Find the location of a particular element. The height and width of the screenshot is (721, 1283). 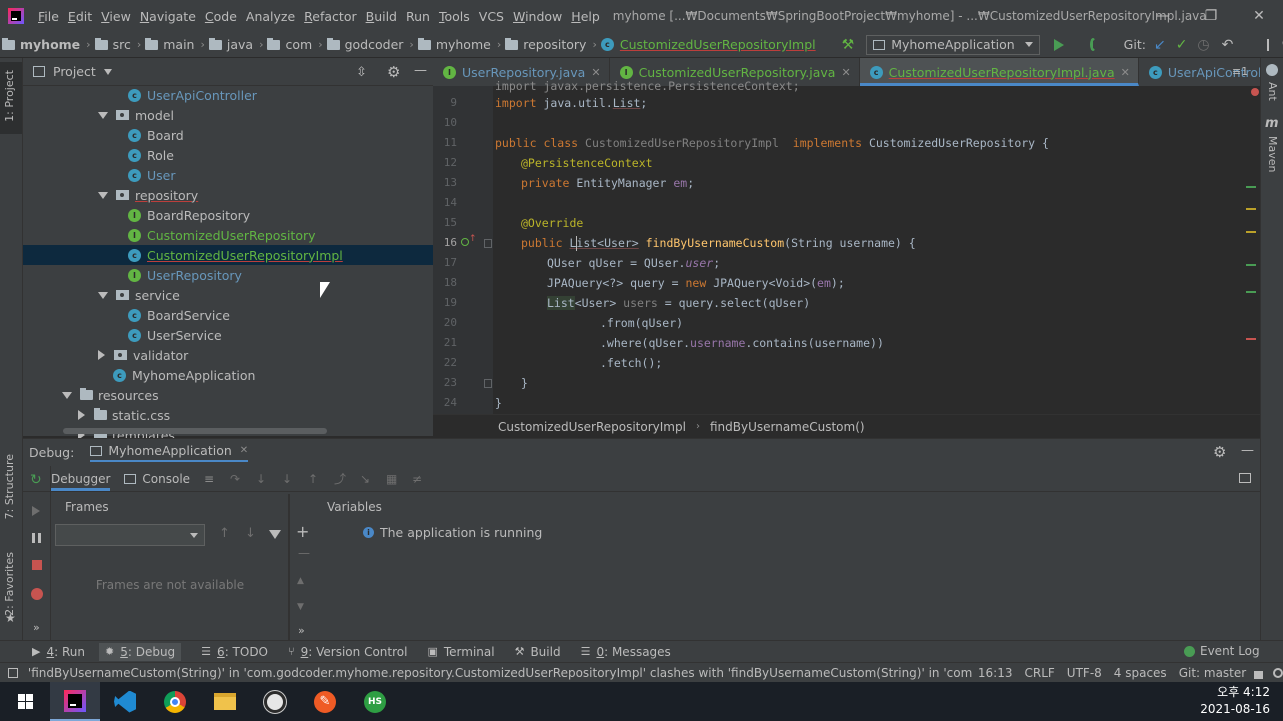

breadcrumb-method: findByUsernameCustom() is located at coordinates (787, 427).